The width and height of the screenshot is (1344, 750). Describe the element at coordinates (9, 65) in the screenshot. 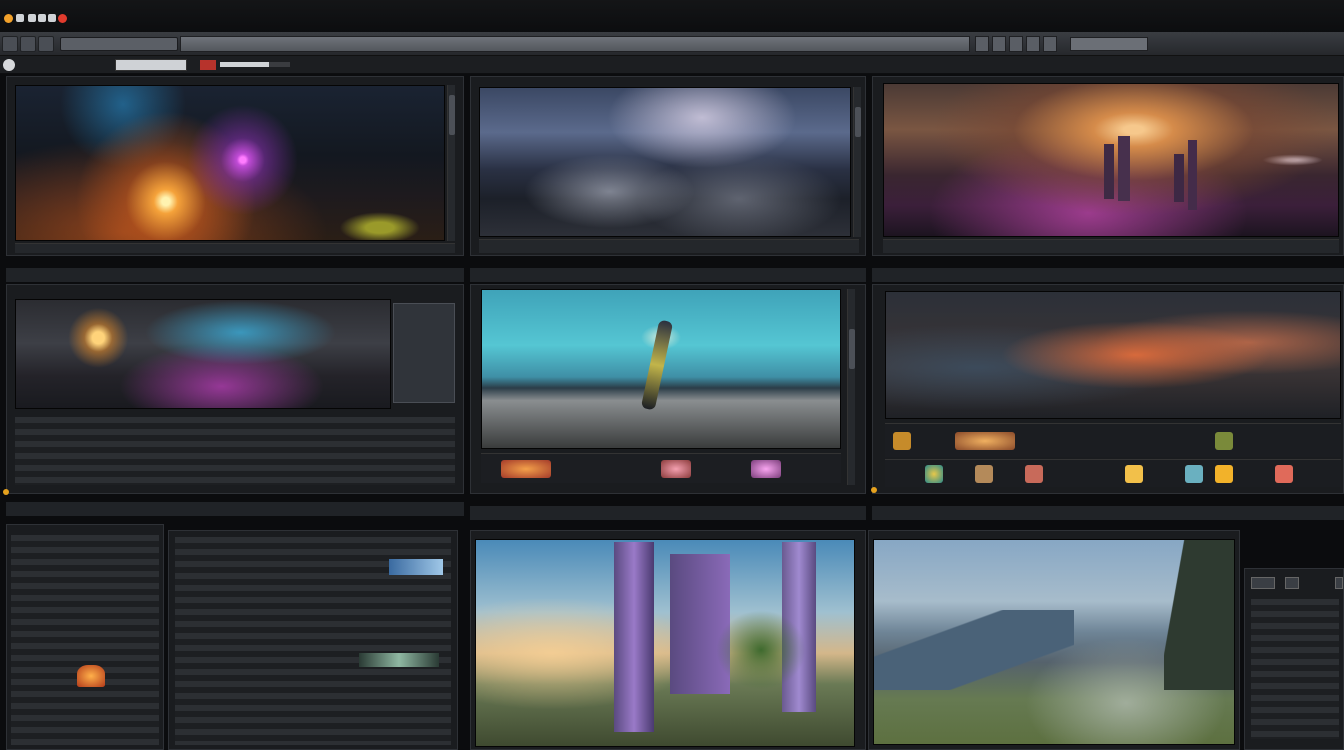

I see `settings-icon` at that location.